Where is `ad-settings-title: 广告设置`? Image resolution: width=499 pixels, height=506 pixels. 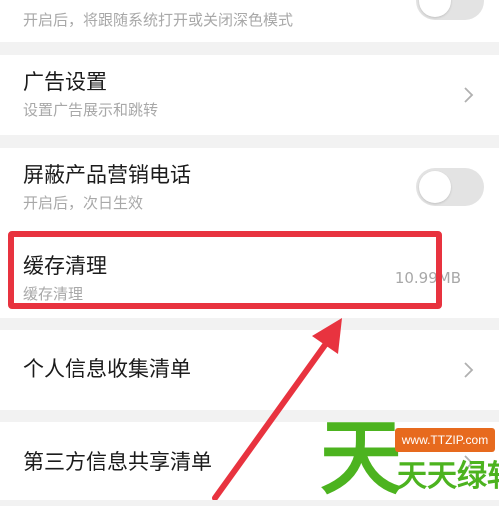 ad-settings-title: 广告设置 is located at coordinates (65, 82).